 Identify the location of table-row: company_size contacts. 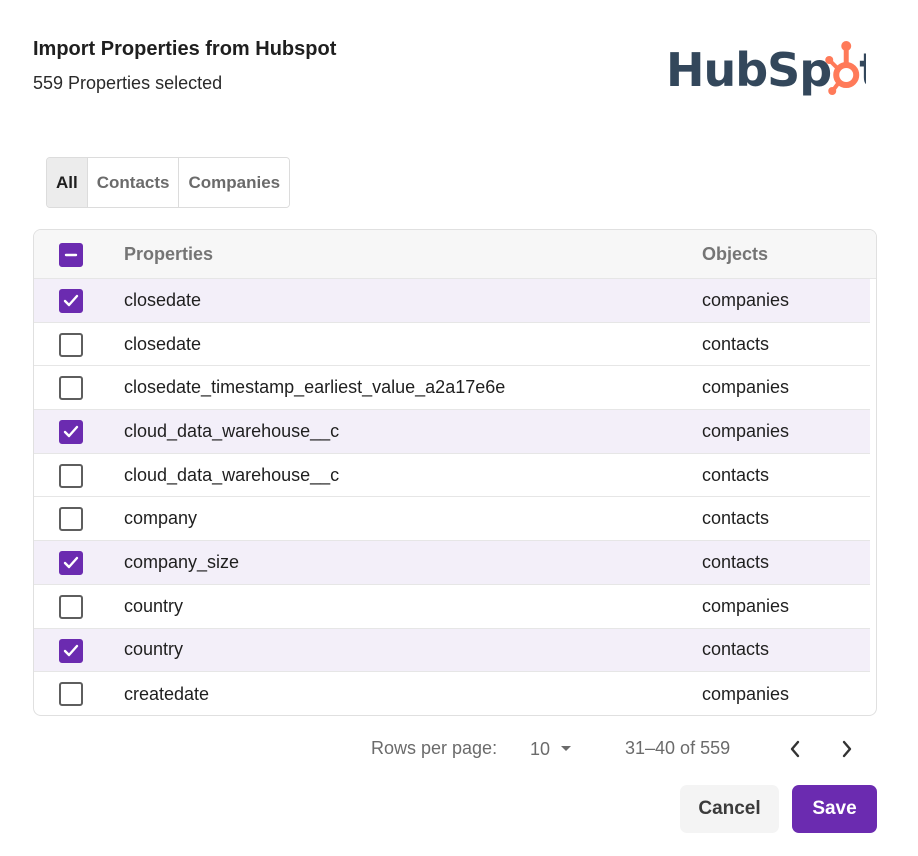
(452, 563).